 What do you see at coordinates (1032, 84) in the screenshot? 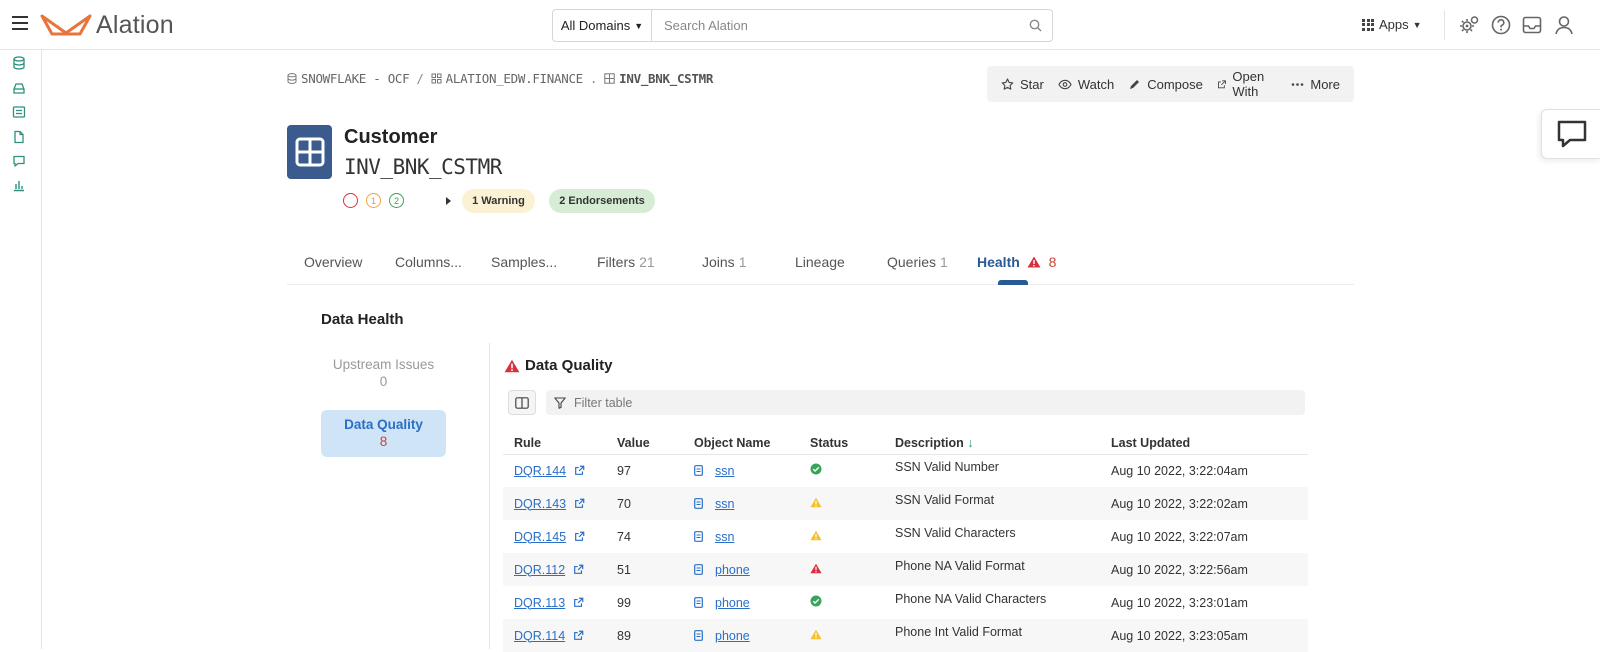
I see `star-label: Star` at bounding box center [1032, 84].